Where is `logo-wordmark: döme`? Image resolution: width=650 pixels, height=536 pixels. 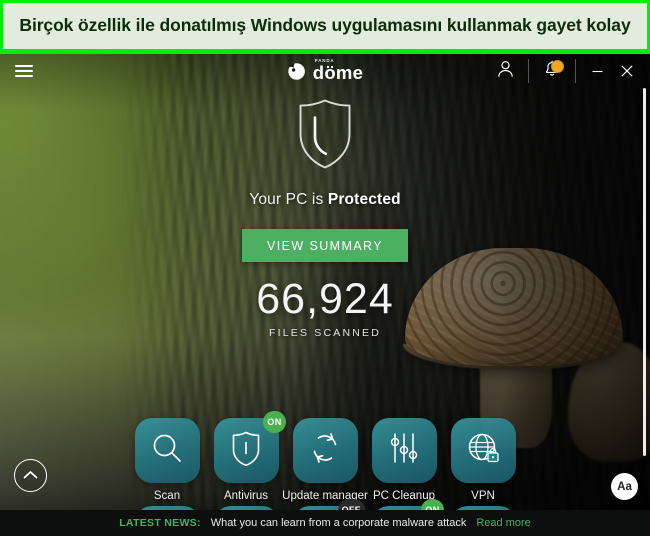 logo-wordmark: döme is located at coordinates (338, 73).